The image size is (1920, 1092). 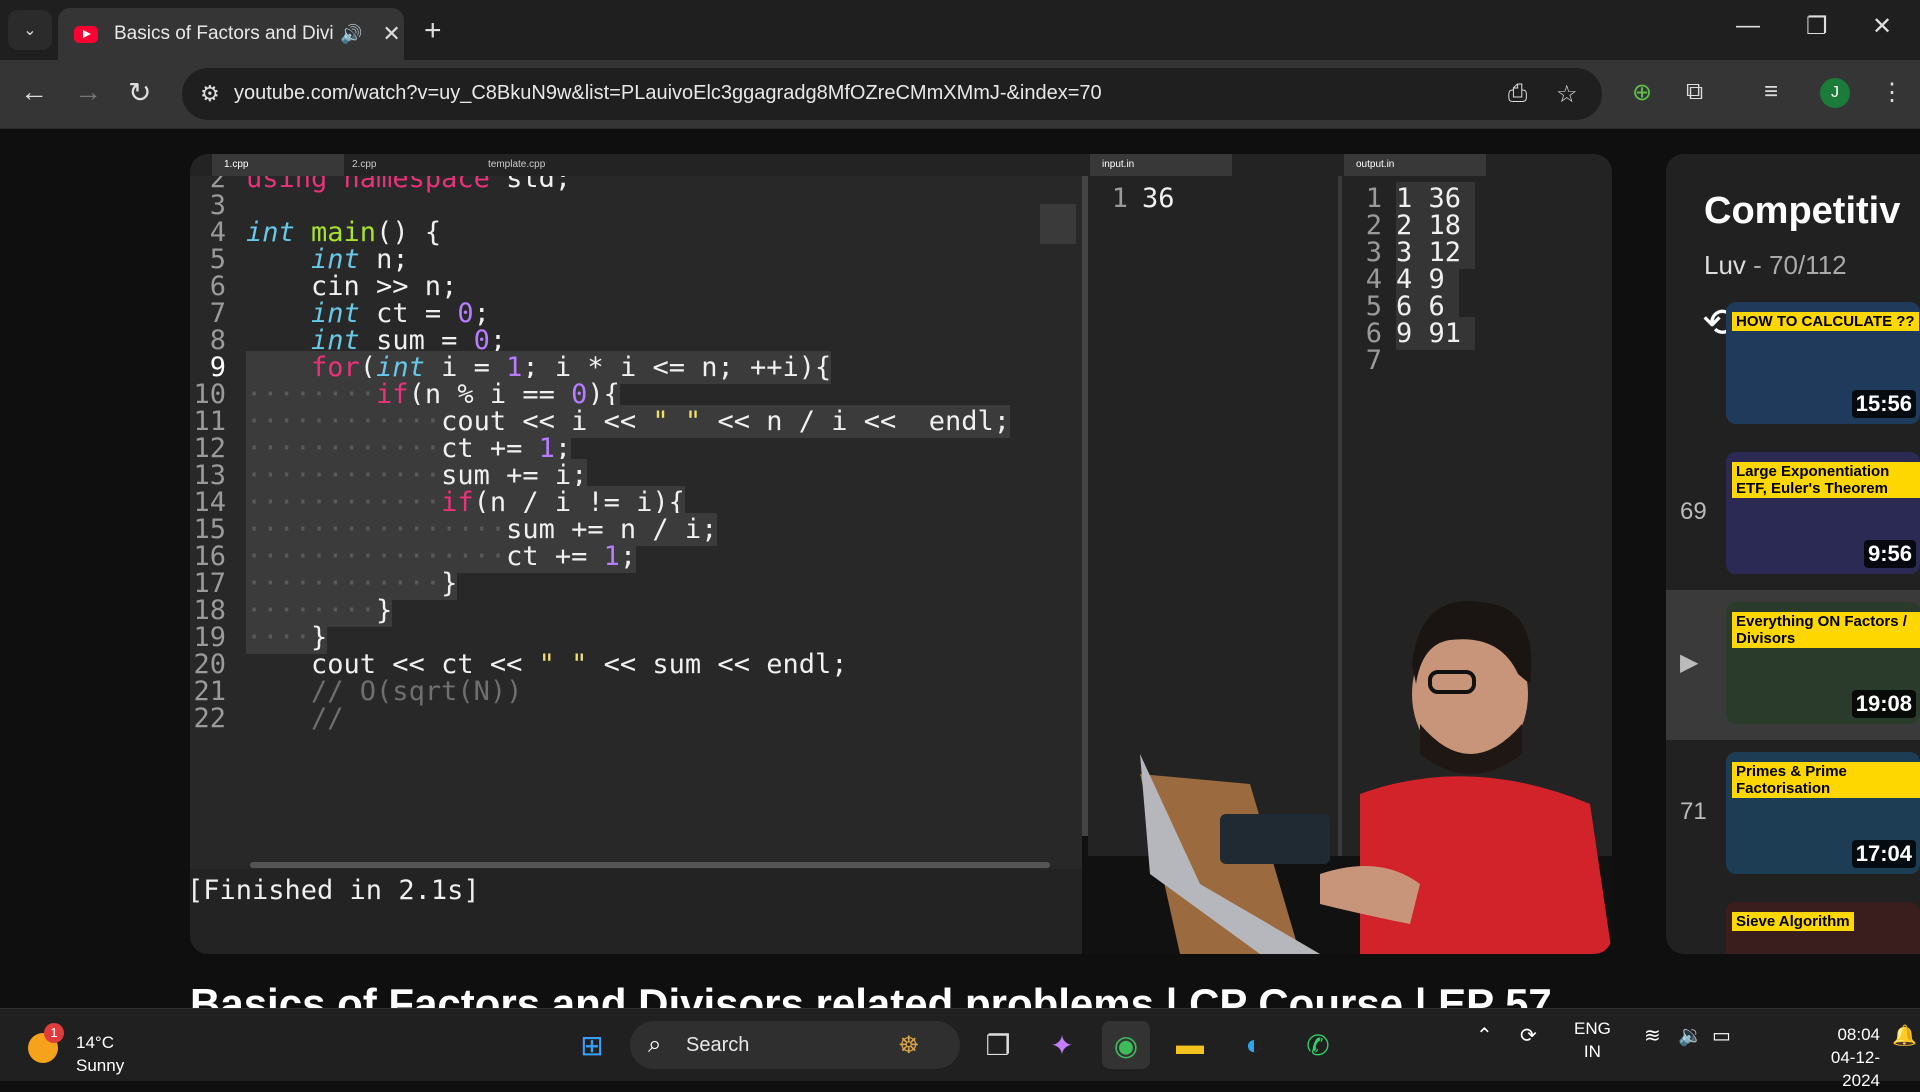 I want to click on editor-tab-3: template.cpp, so click(x=517, y=164).